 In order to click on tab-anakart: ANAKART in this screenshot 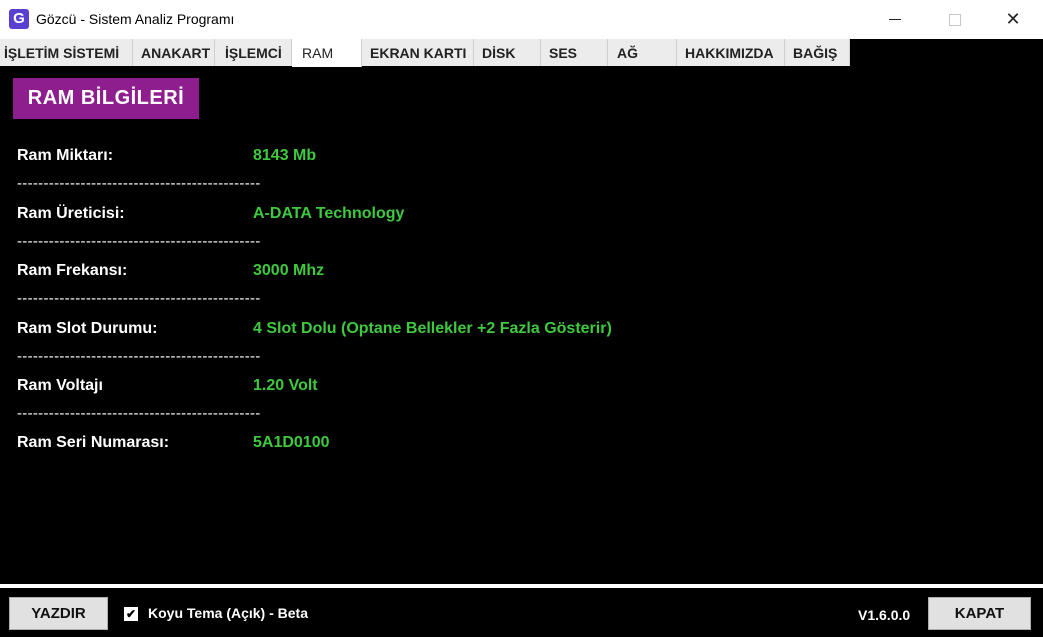, I will do `click(174, 52)`.